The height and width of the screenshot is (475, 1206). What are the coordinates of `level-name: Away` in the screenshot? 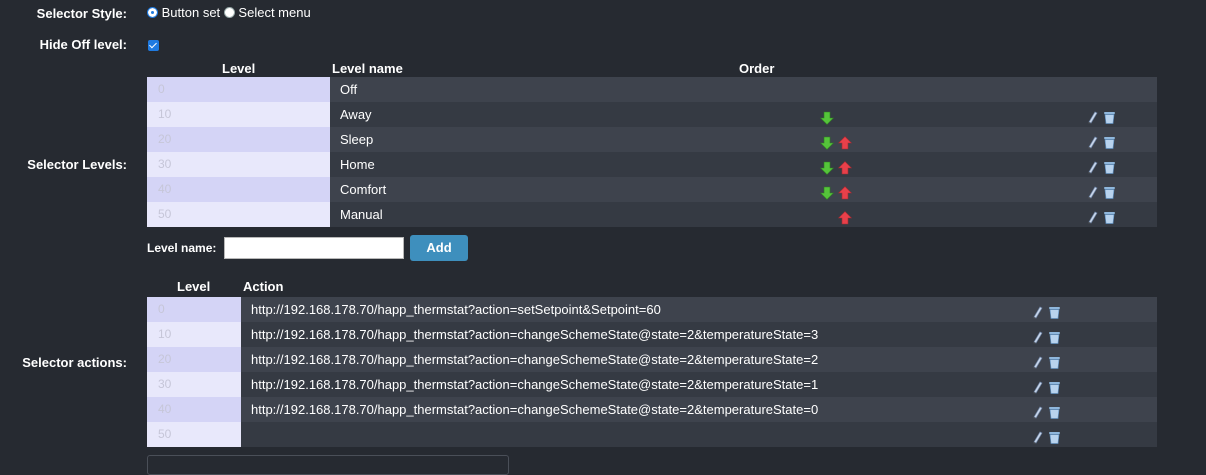 It's located at (356, 114).